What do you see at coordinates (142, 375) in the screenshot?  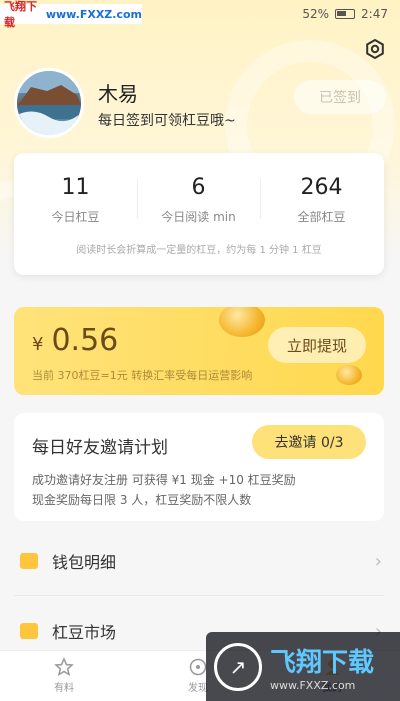 I see `cash-note: 当前 370杠豆=1元 转换汇率受每日运营影响` at bounding box center [142, 375].